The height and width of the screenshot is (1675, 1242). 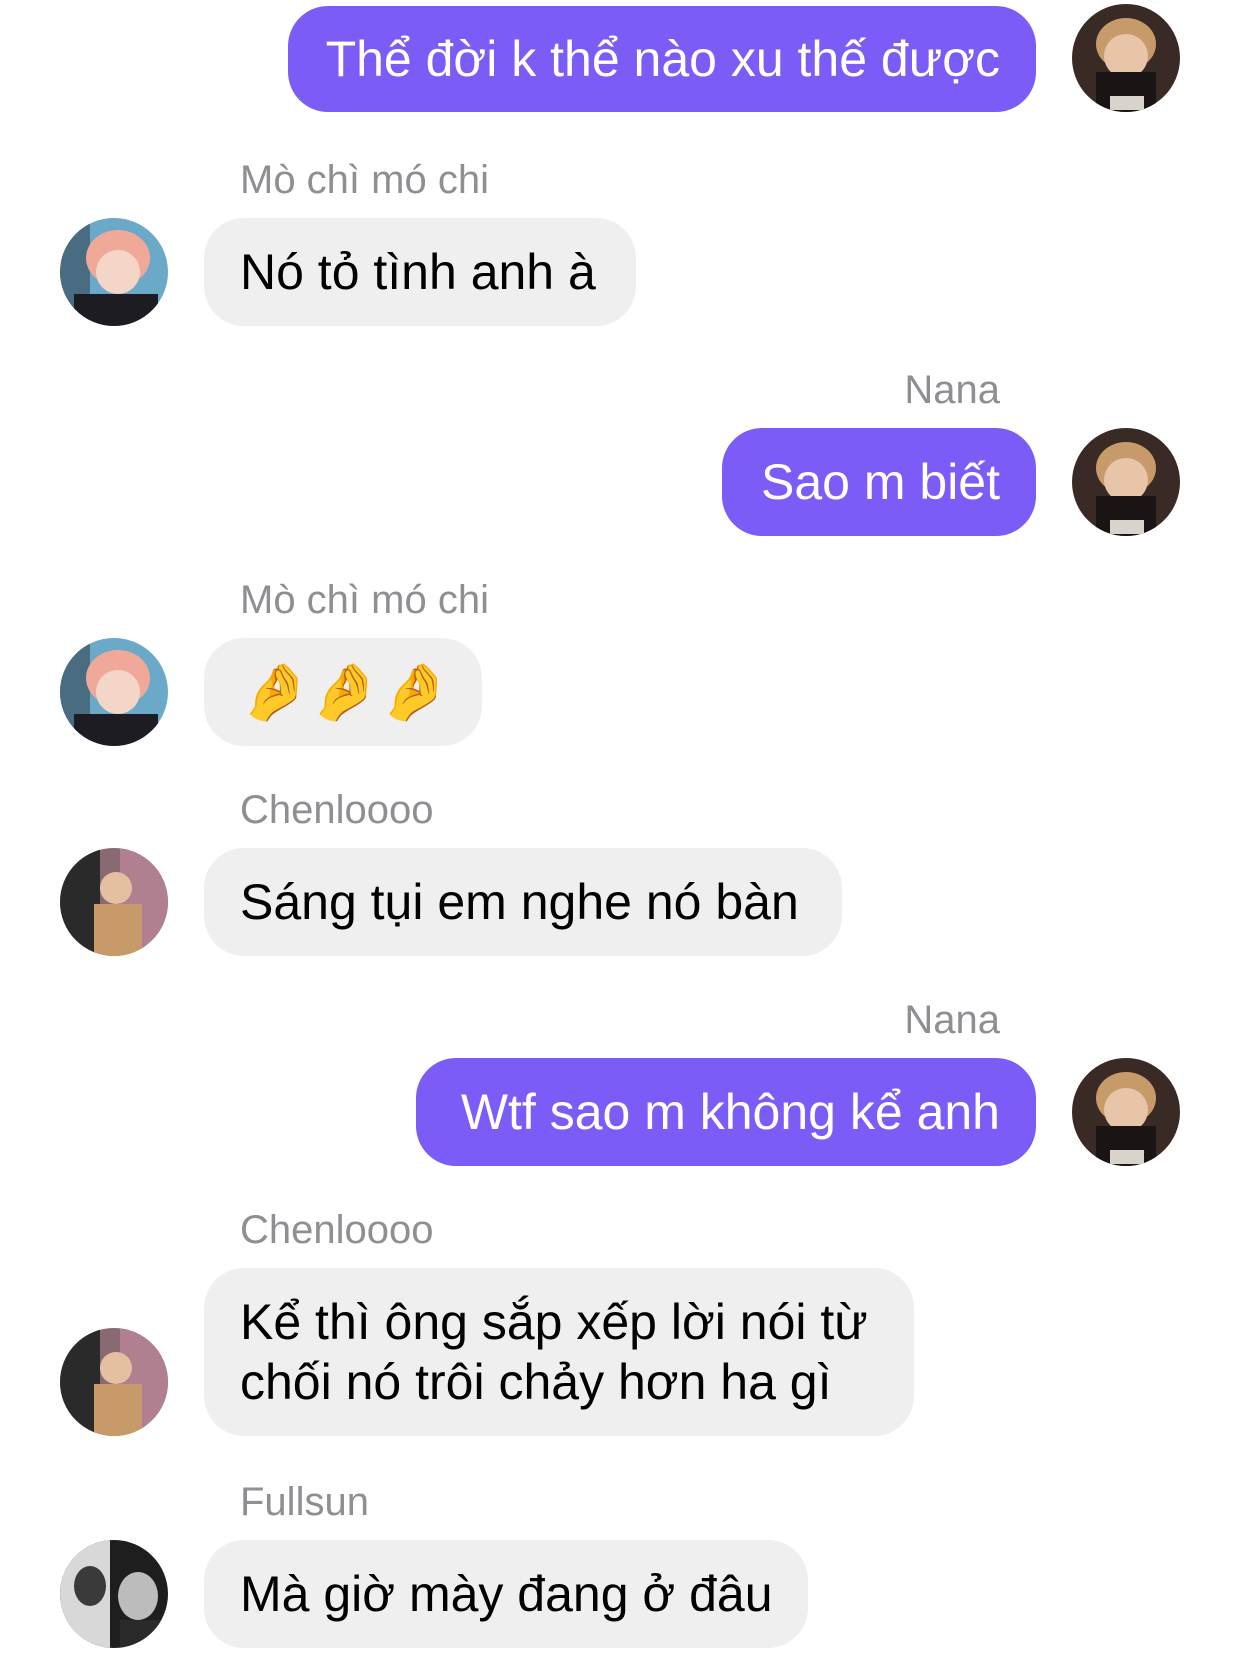 I want to click on message-text-line: Kể thì ông sắp xếp lời nói từ, so click(x=554, y=1322).